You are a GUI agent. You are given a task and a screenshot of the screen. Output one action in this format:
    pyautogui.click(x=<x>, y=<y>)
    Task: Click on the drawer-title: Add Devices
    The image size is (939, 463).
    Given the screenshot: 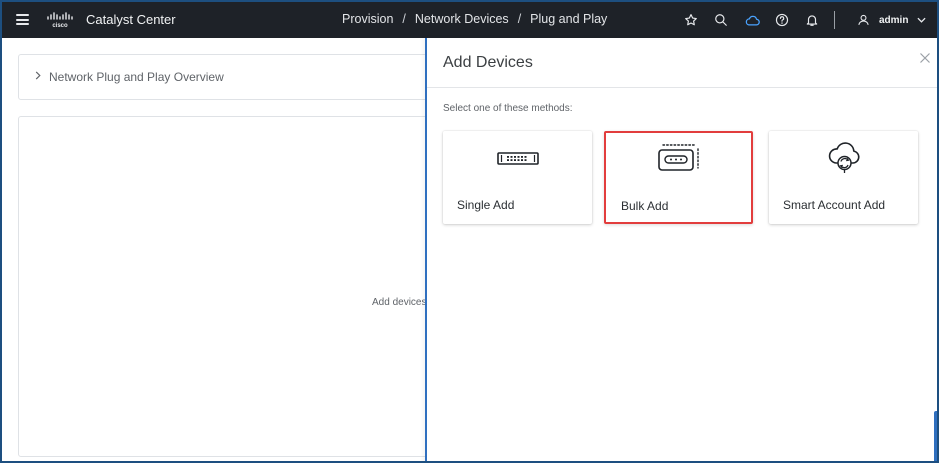 What is the action you would take?
    pyautogui.click(x=488, y=62)
    